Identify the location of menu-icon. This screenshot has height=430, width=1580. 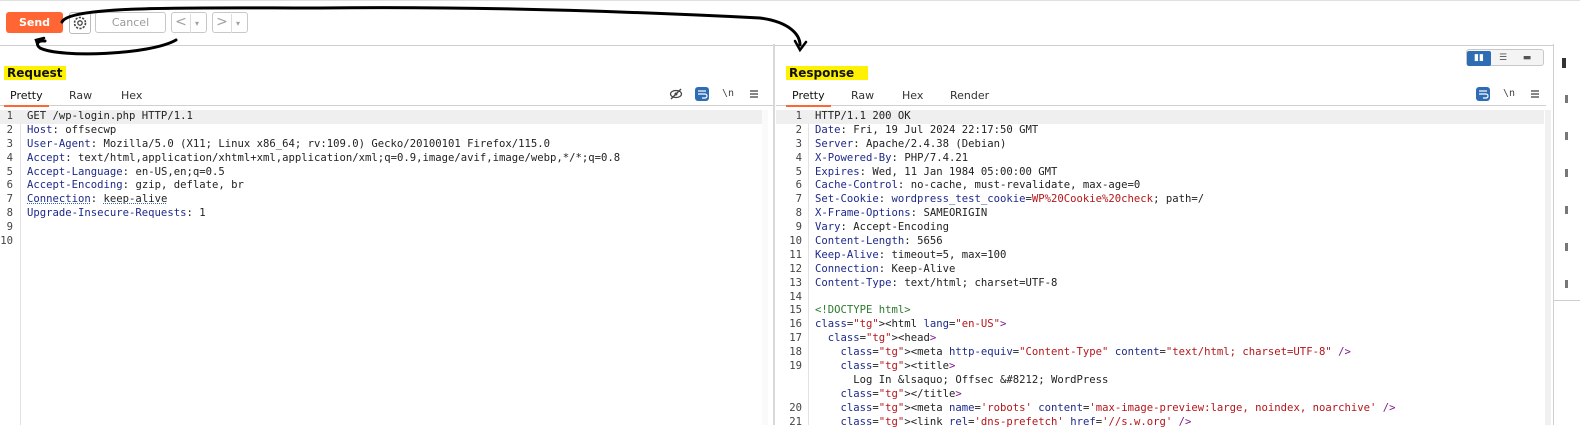
(754, 94).